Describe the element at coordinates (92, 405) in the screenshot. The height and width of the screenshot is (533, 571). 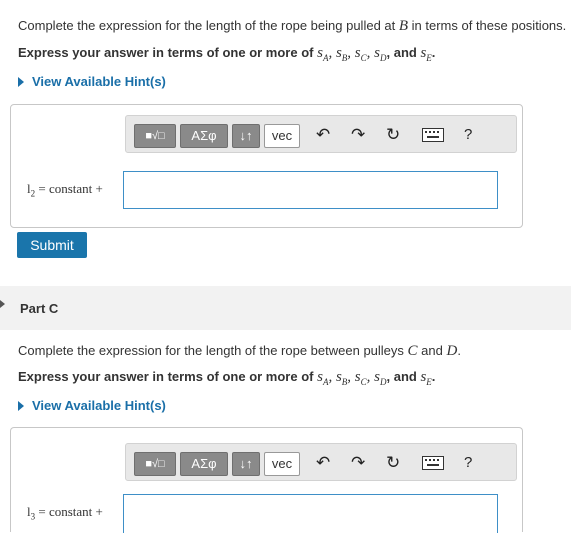
I see `part-c-hint-toggle: View Available Hint(s)` at that location.